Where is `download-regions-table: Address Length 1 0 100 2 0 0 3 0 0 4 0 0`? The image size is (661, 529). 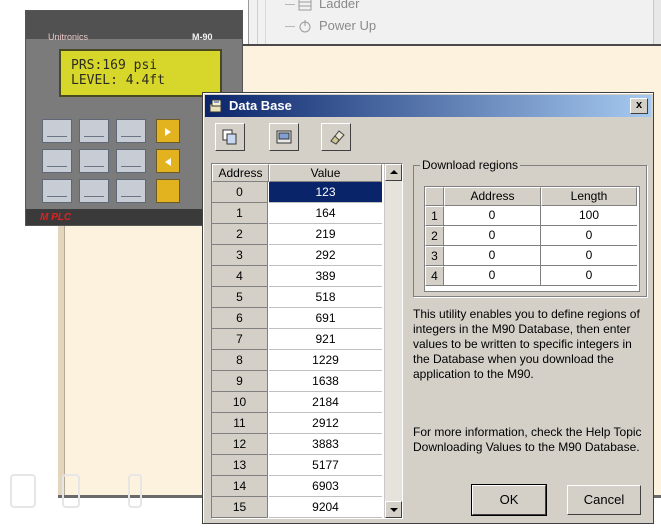
download-regions-table: Address Length 1 0 100 2 0 0 3 0 0 4 0 0 is located at coordinates (532, 239).